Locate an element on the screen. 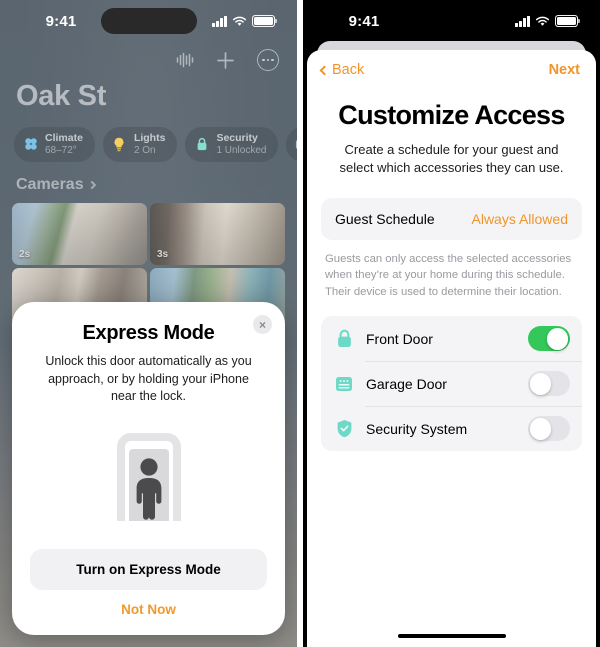 This screenshot has width=600, height=647. turn-on-express-mode-button: Turn on Express Mode is located at coordinates (148, 569).